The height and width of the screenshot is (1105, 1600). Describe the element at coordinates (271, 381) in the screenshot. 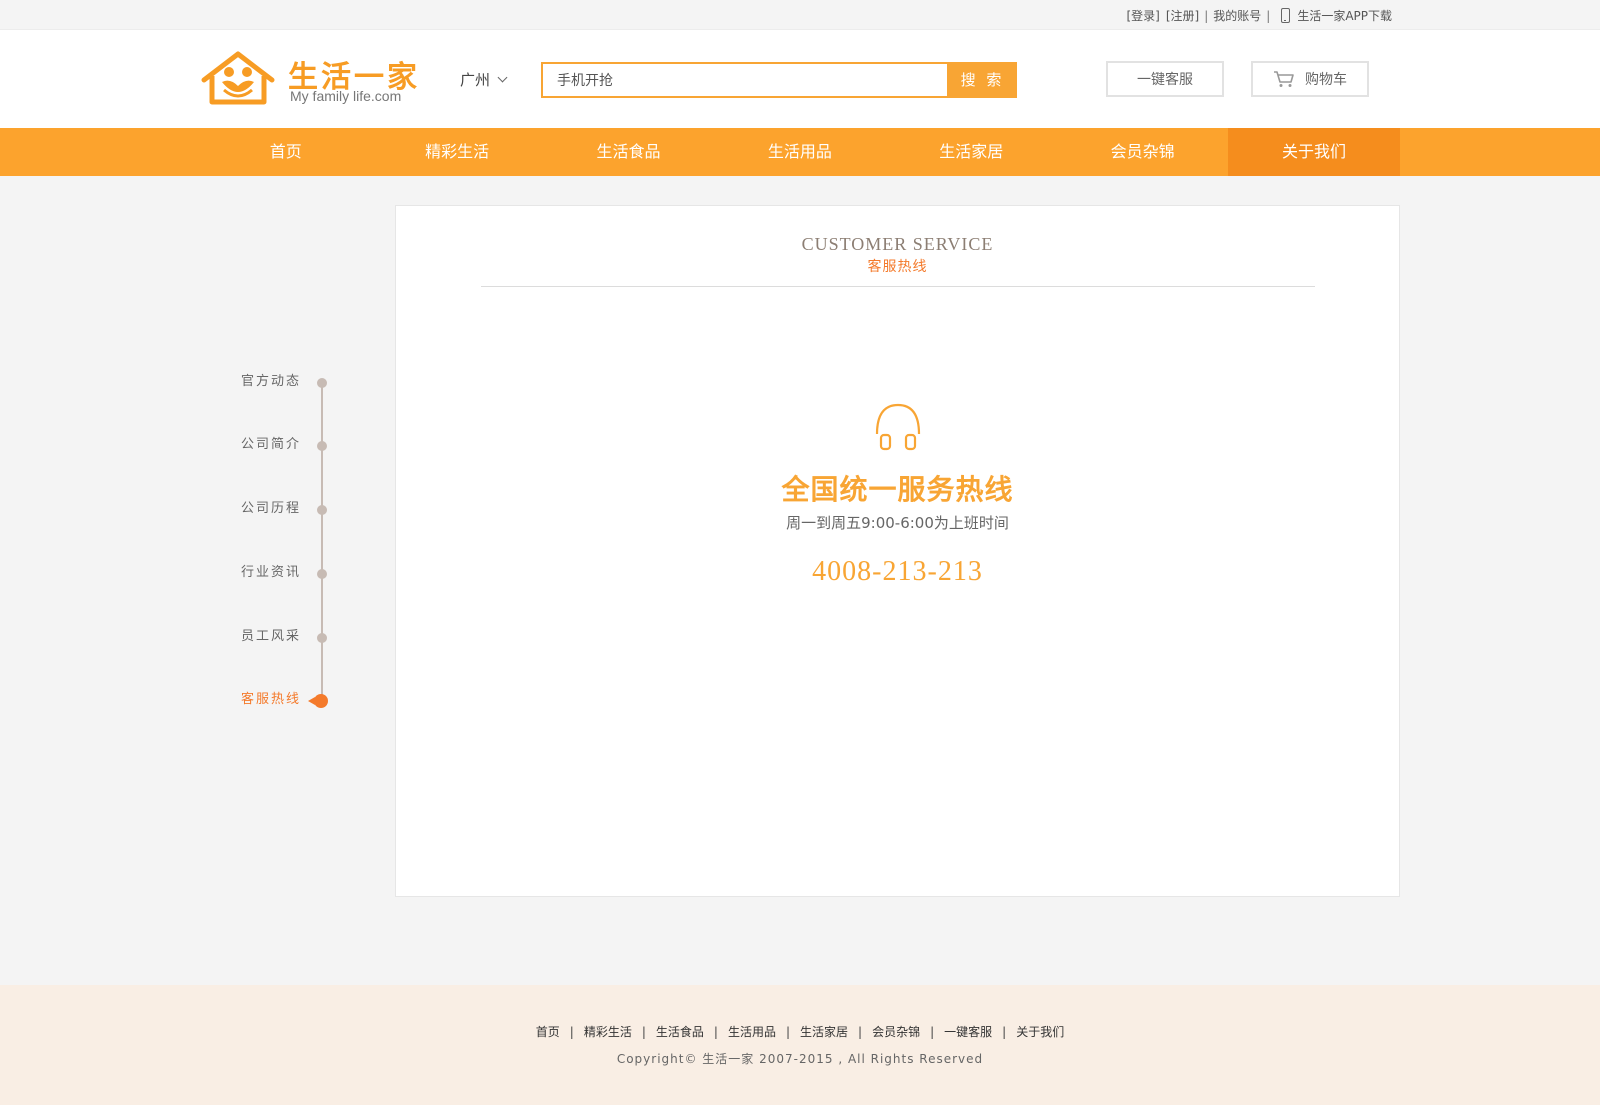

I see `sidebar-item-label: 官方动态` at that location.